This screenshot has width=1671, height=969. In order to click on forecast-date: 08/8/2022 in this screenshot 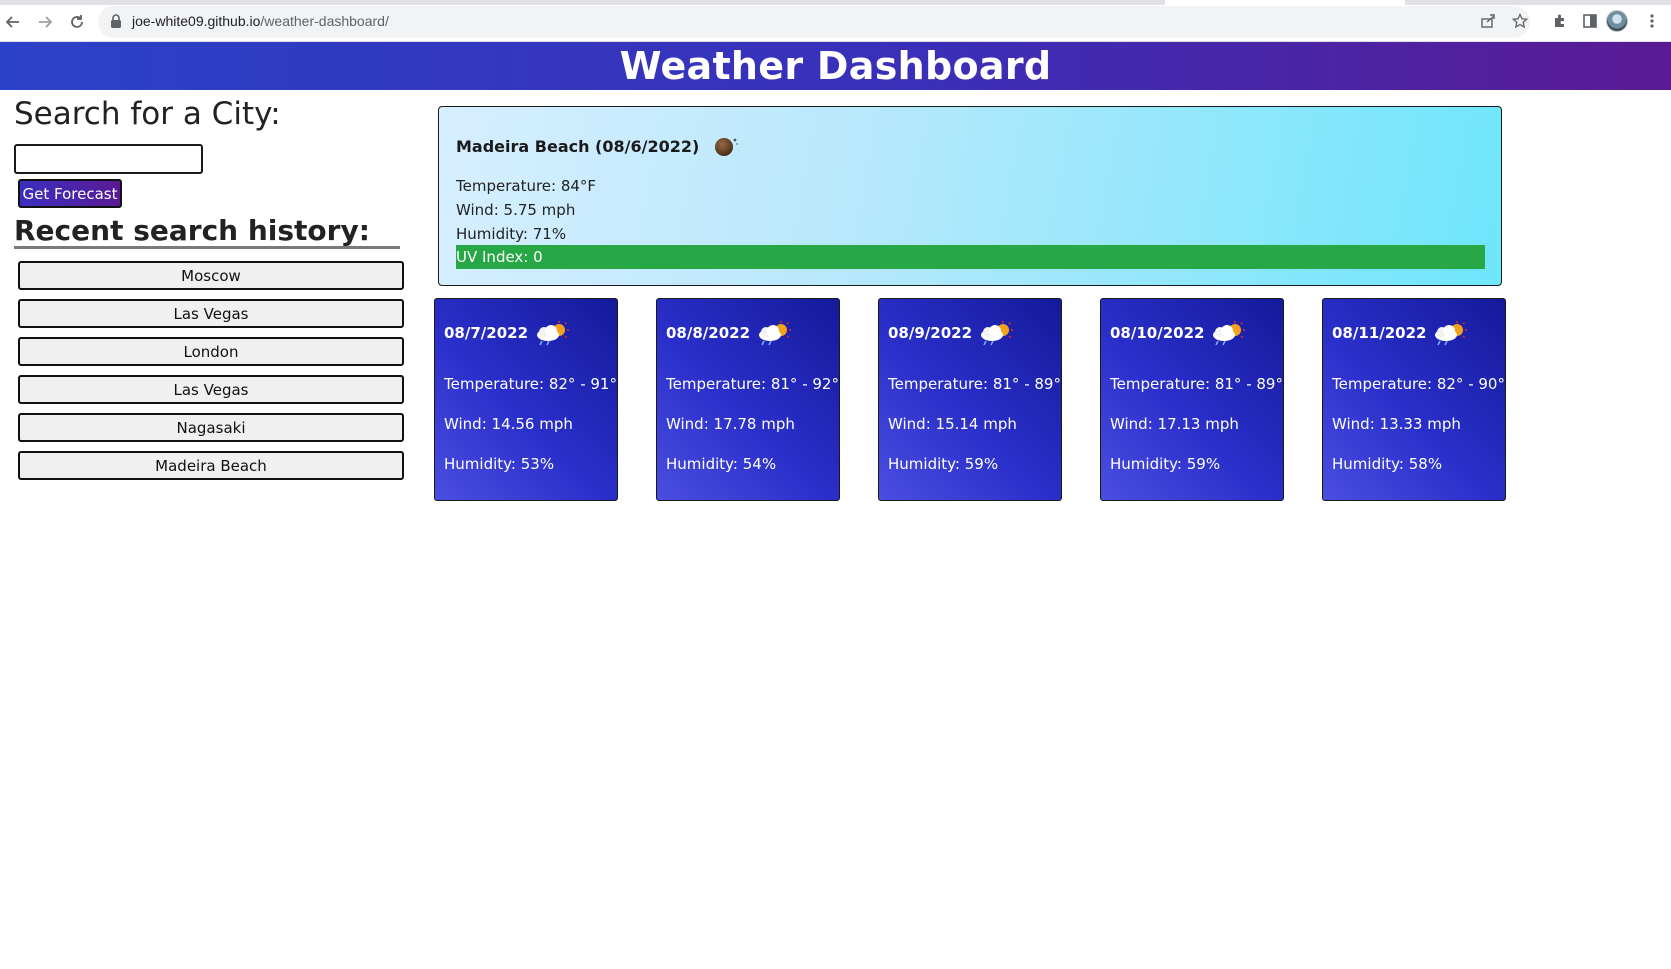, I will do `click(708, 333)`.